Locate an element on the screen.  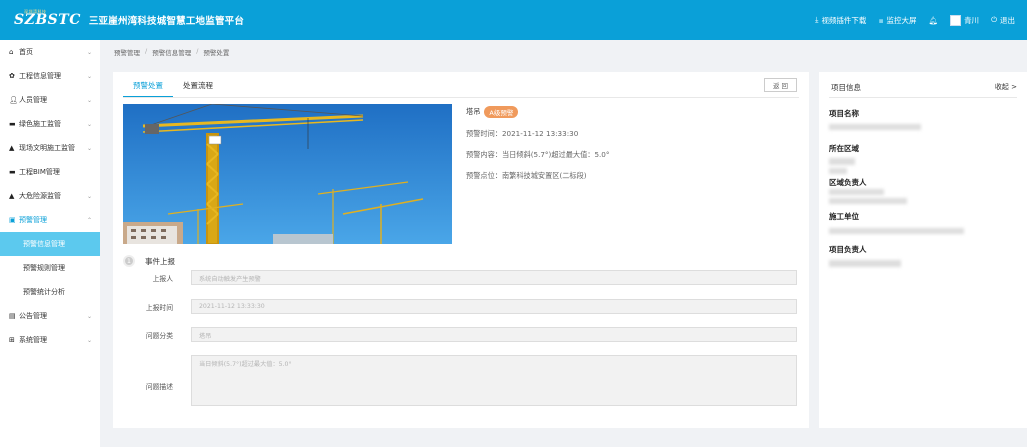
notification-button: 🔔︎ is located at coordinates (934, 20).